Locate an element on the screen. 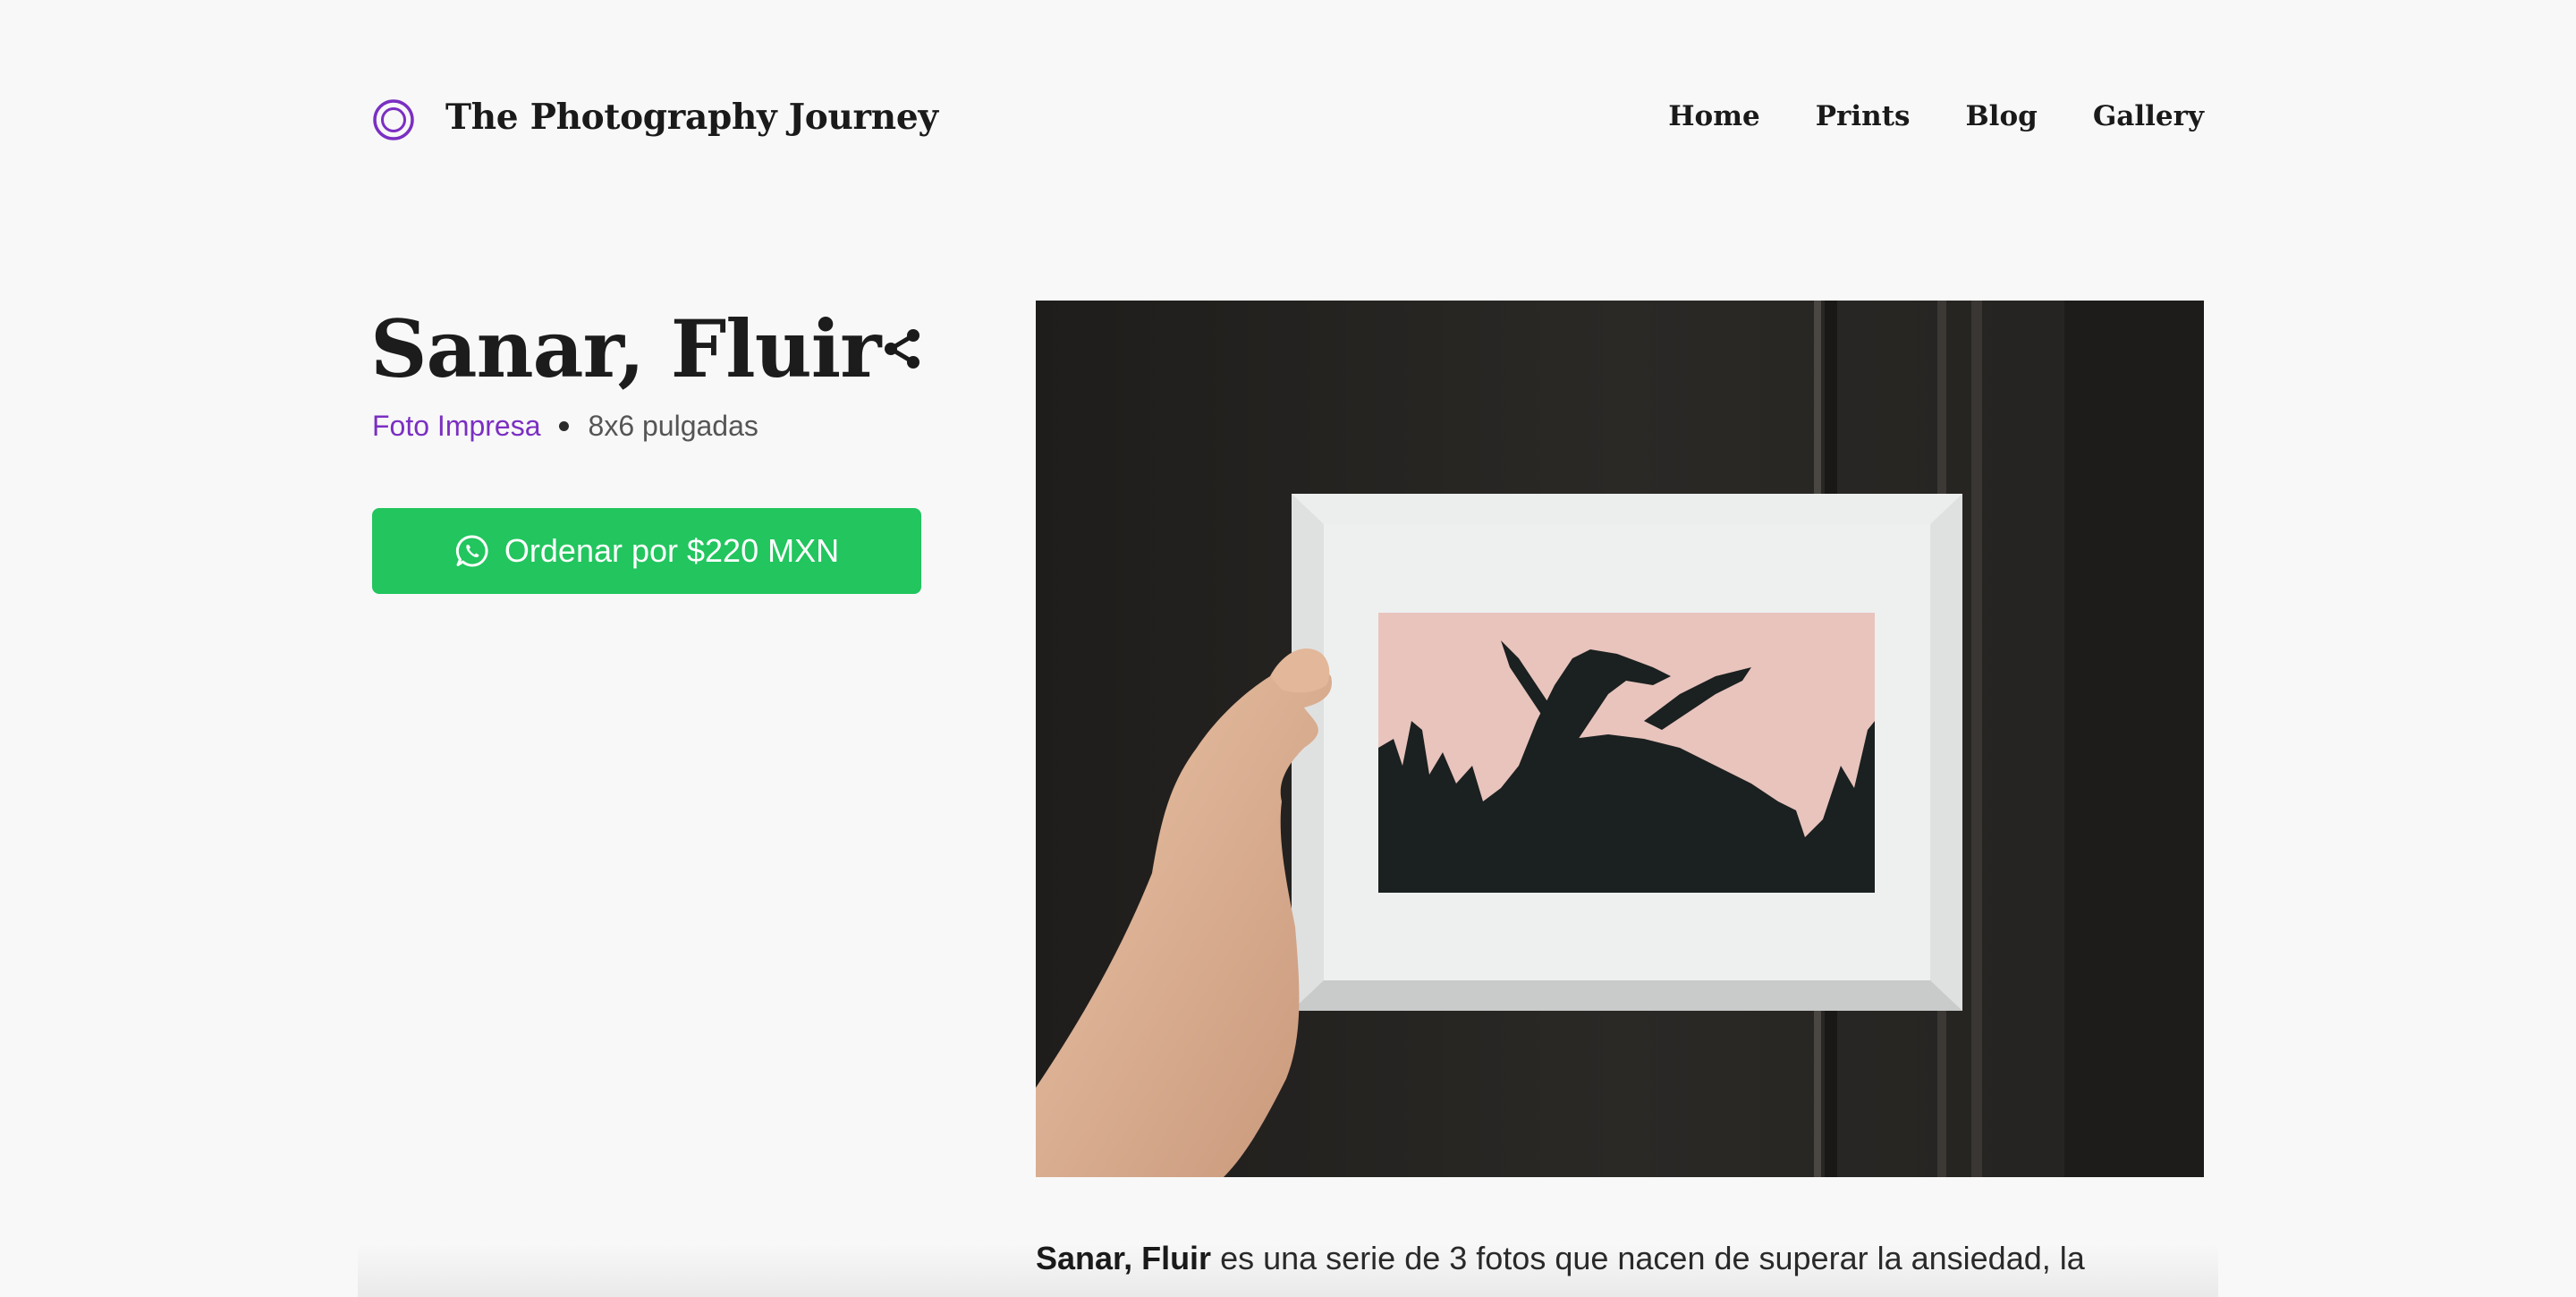  circle-ring-icon is located at coordinates (393, 119).